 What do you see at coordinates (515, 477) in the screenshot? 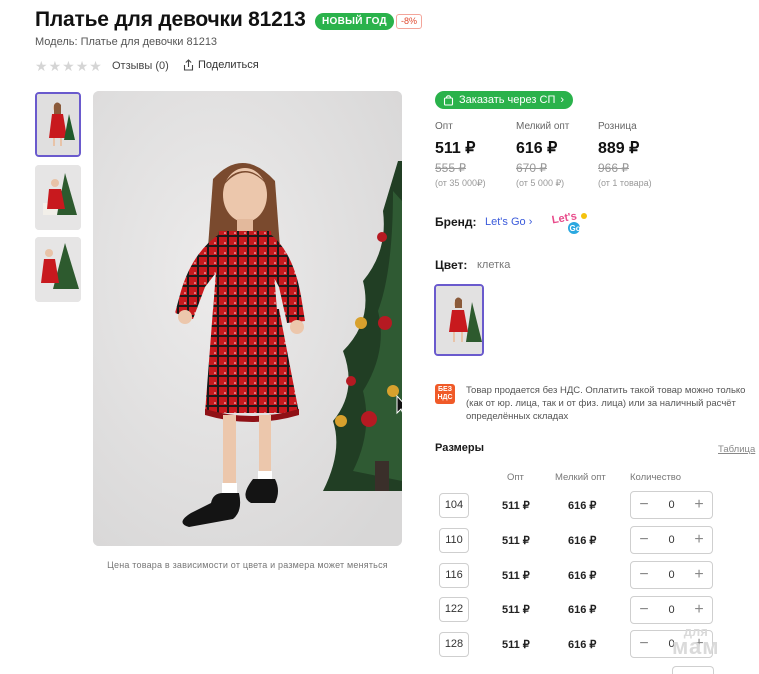
I see `col-header-opt: Опт` at bounding box center [515, 477].